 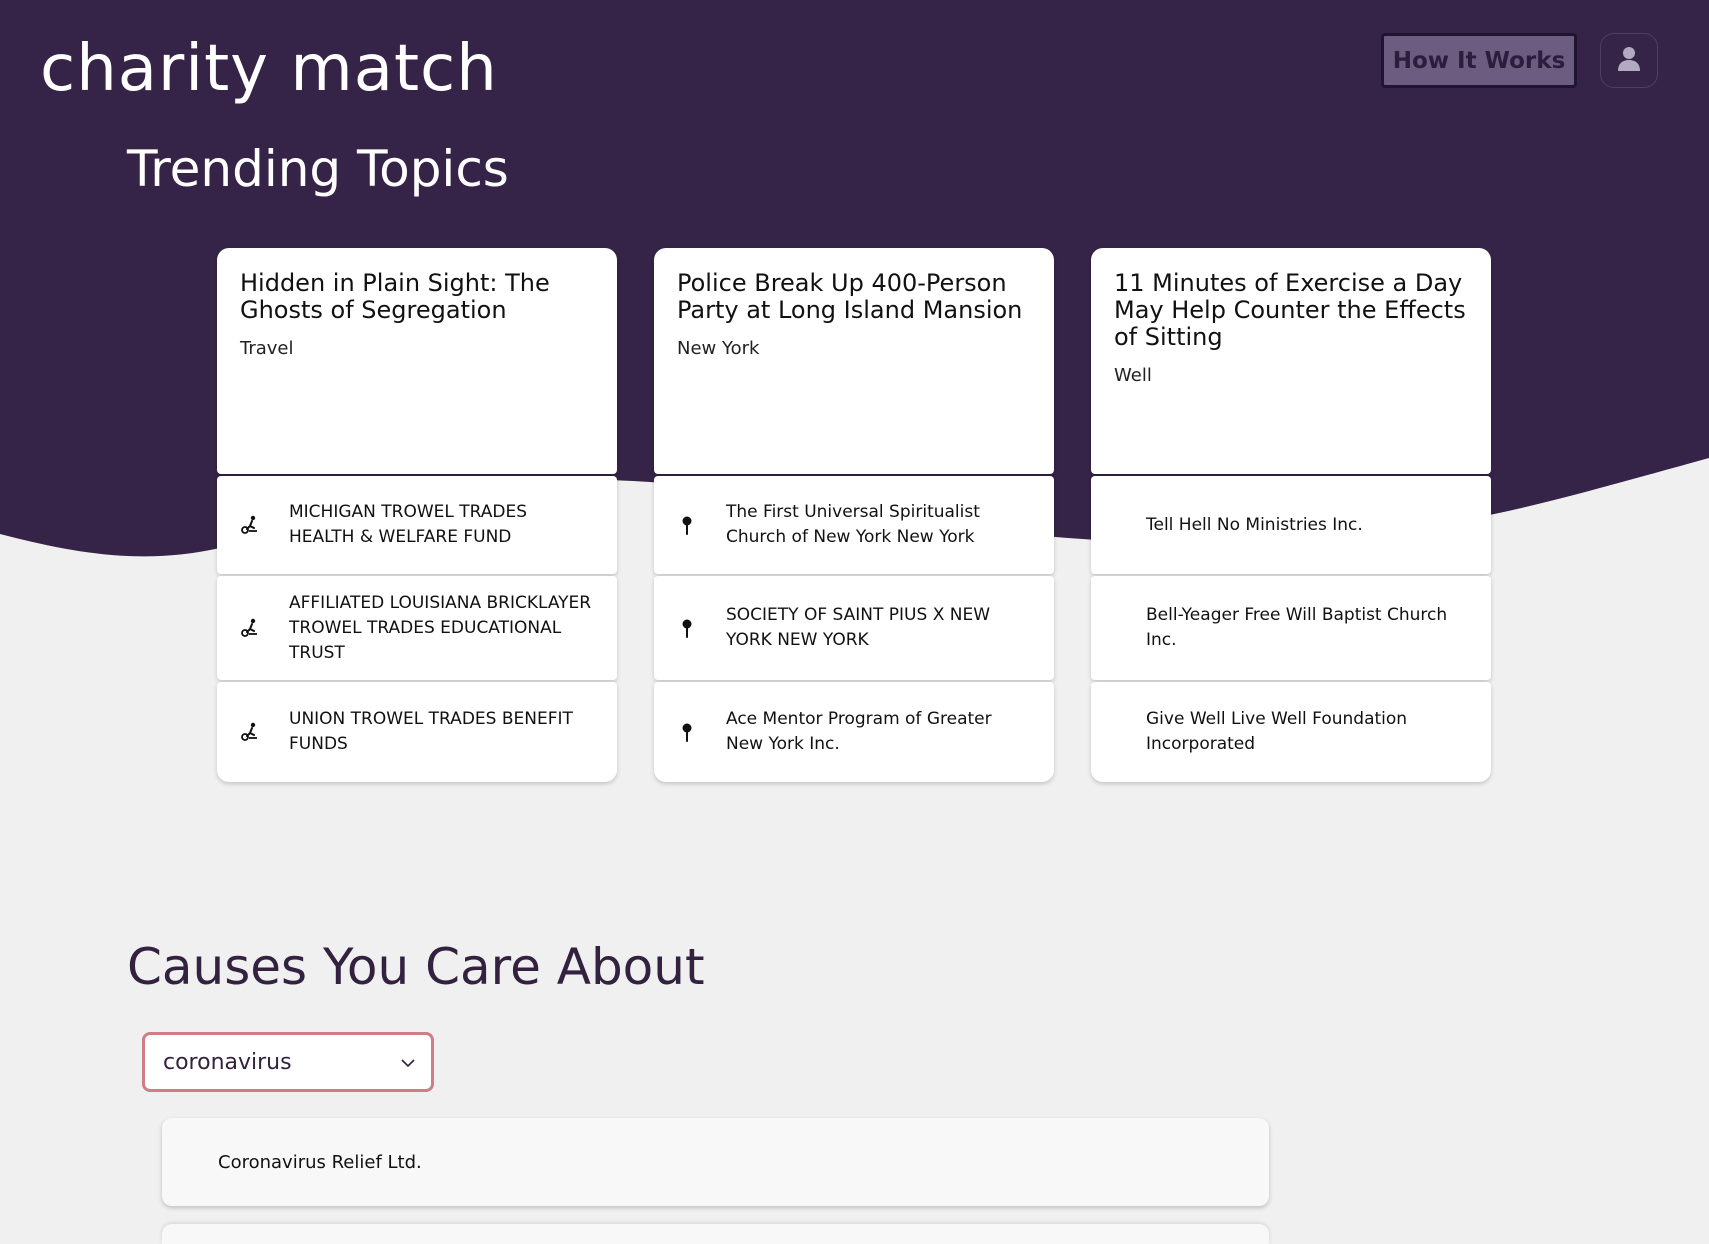 What do you see at coordinates (1479, 60) in the screenshot?
I see `how-it-works-button: How It Works` at bounding box center [1479, 60].